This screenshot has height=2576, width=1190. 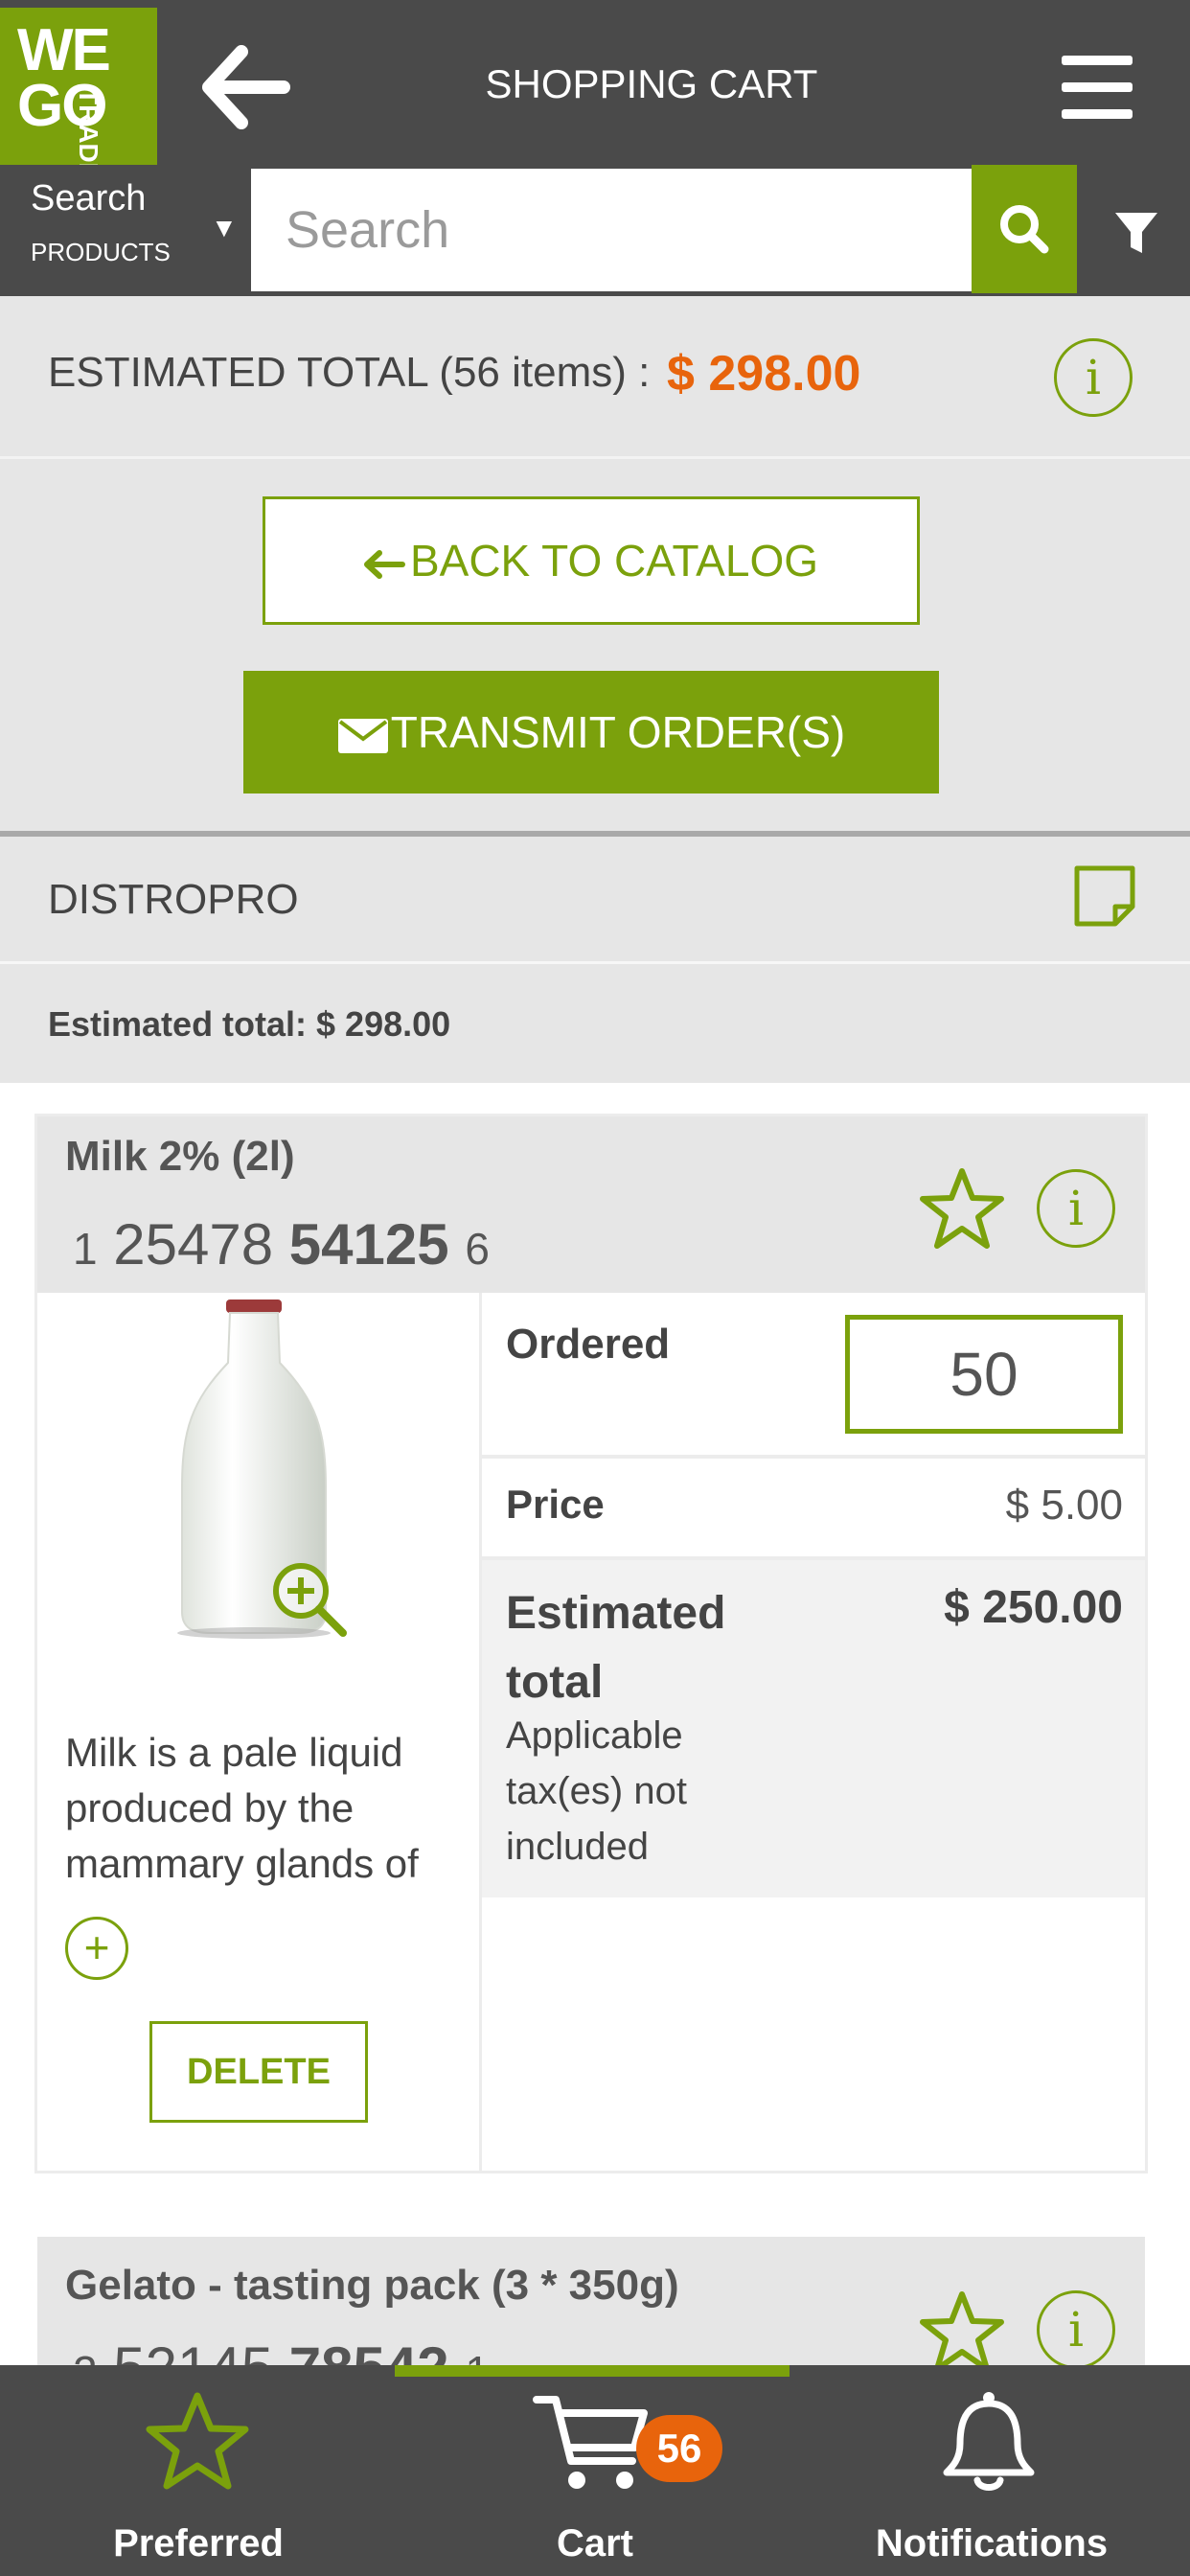 I want to click on transmit-orders-button: TRANSMIT ORDER(S), so click(x=591, y=732).